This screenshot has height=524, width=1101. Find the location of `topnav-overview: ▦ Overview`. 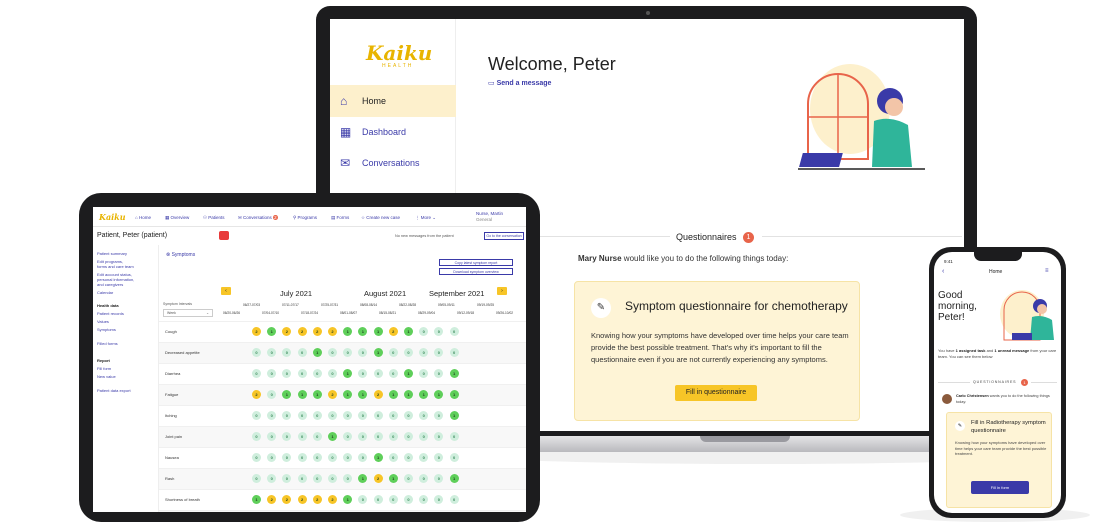

topnav-overview: ▦ Overview is located at coordinates (177, 218).